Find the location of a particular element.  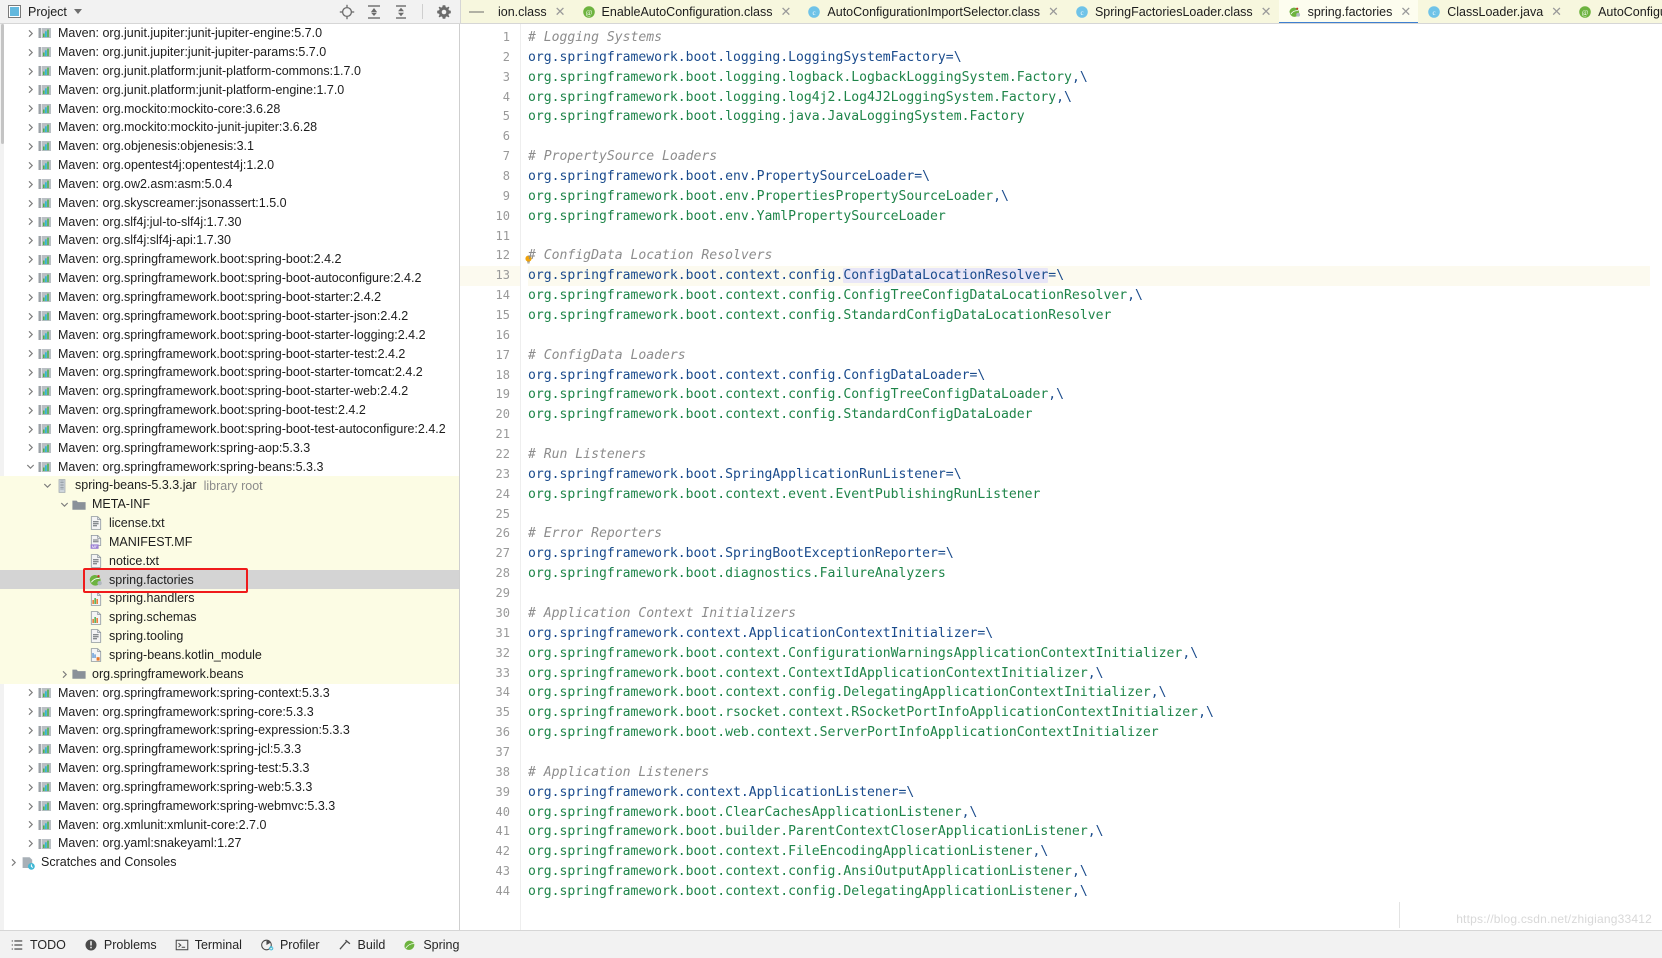

tree-row: spring-beans-5.3.3.jar library root is located at coordinates (229, 486).